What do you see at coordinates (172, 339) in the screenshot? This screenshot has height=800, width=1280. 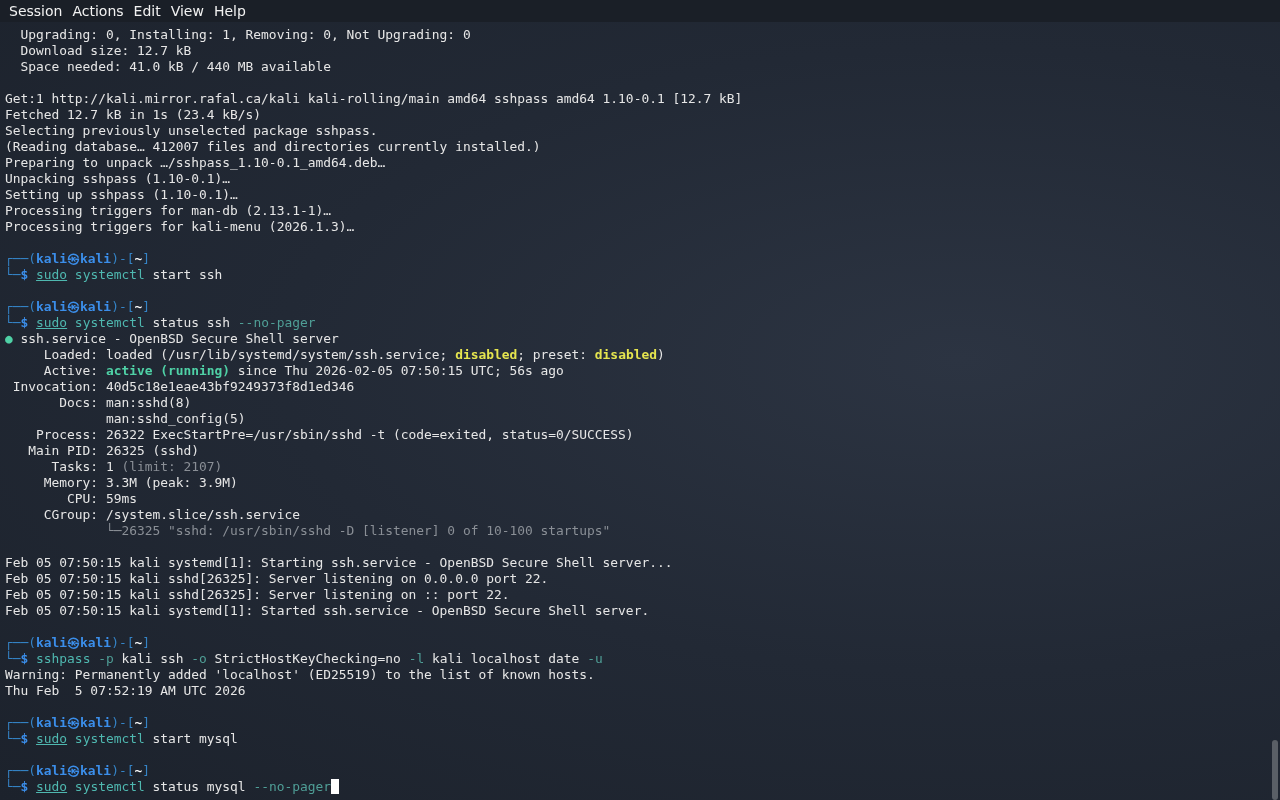 I see `terminal-line: ● ssh.service - OpenBSD Secure Shell server` at bounding box center [172, 339].